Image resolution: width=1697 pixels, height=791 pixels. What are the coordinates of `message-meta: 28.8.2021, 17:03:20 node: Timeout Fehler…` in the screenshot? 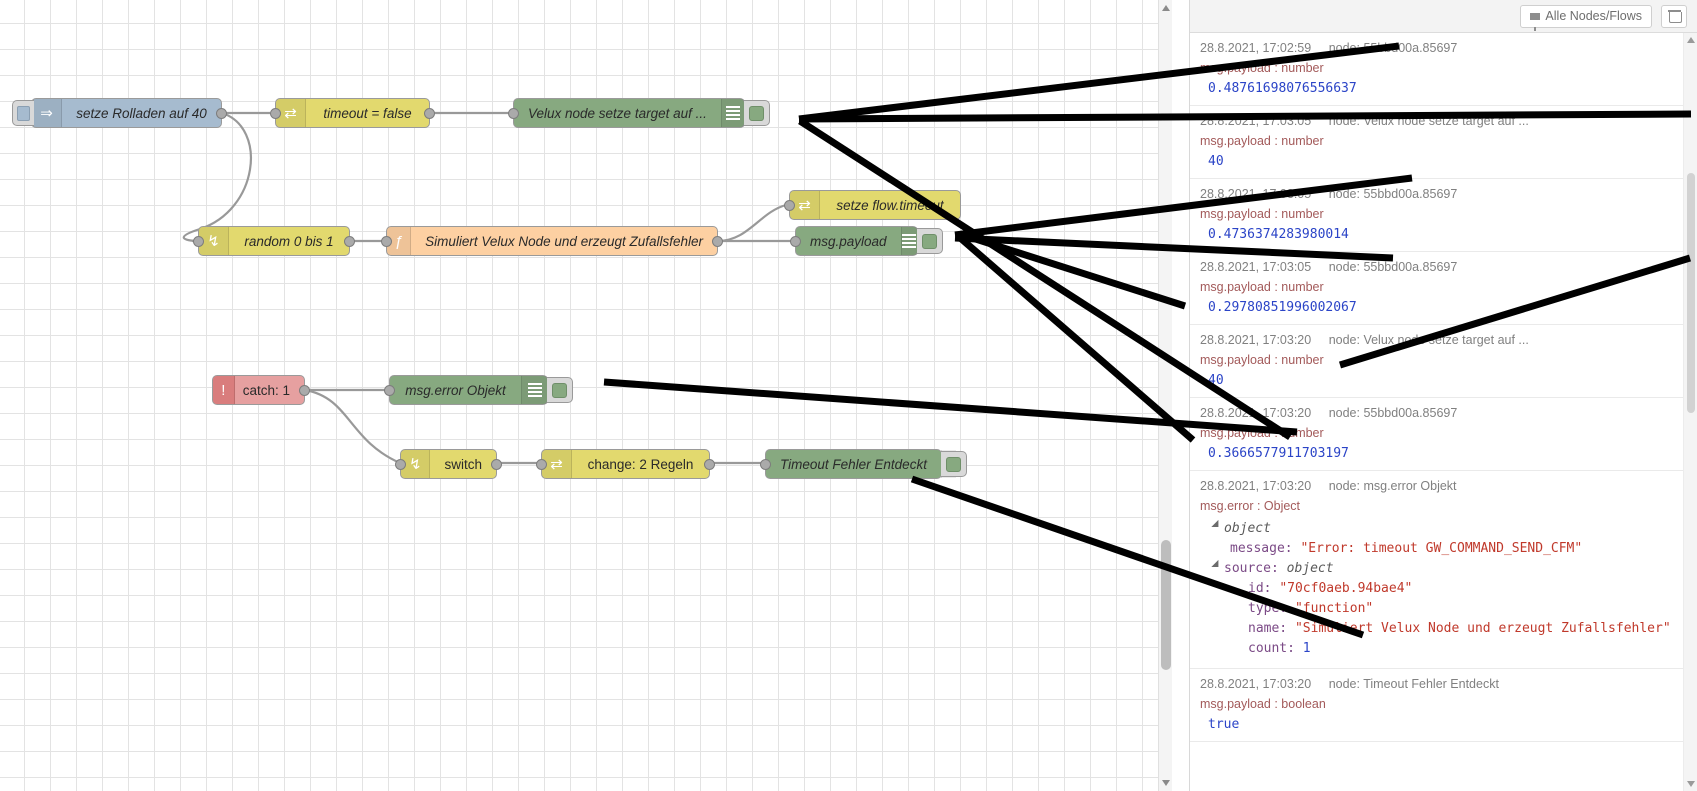 It's located at (1436, 684).